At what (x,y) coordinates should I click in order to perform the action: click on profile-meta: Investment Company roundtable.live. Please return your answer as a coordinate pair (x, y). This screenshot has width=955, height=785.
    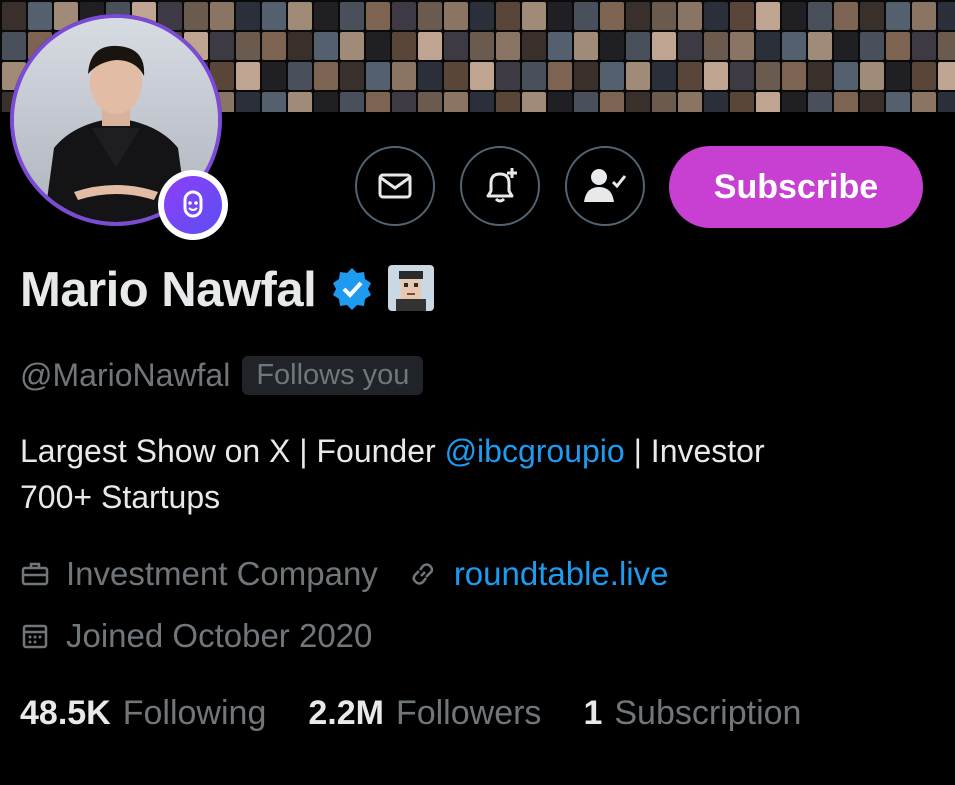
    Looking at the image, I should click on (344, 574).